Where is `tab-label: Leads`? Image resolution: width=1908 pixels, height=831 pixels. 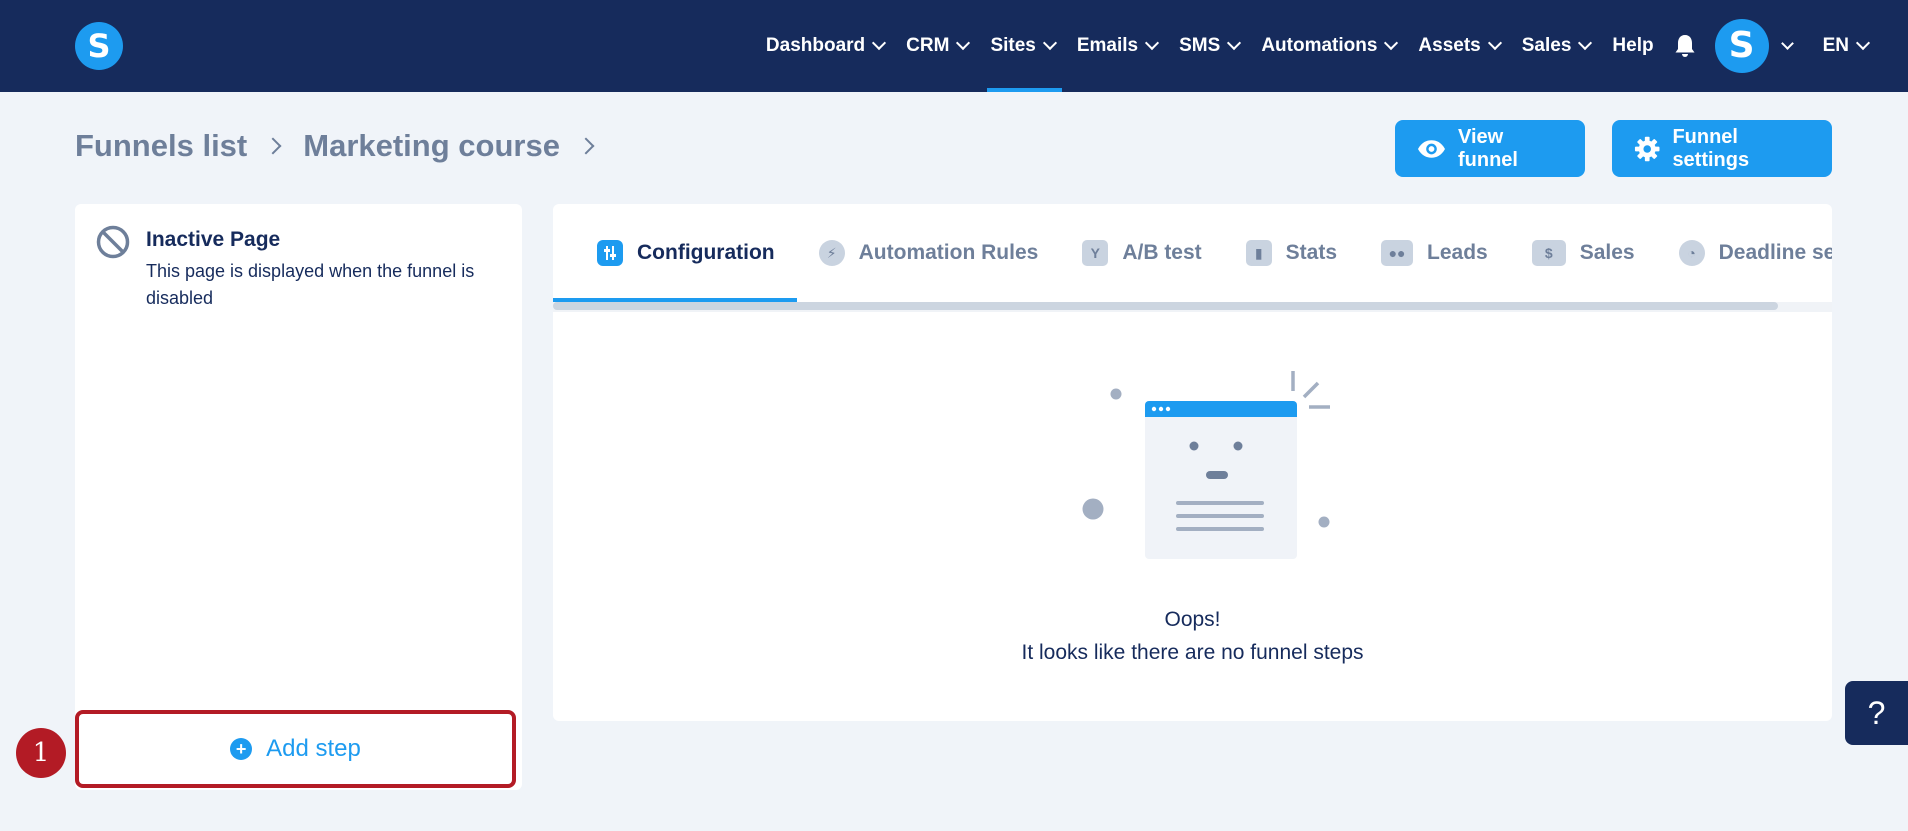 tab-label: Leads is located at coordinates (1457, 252).